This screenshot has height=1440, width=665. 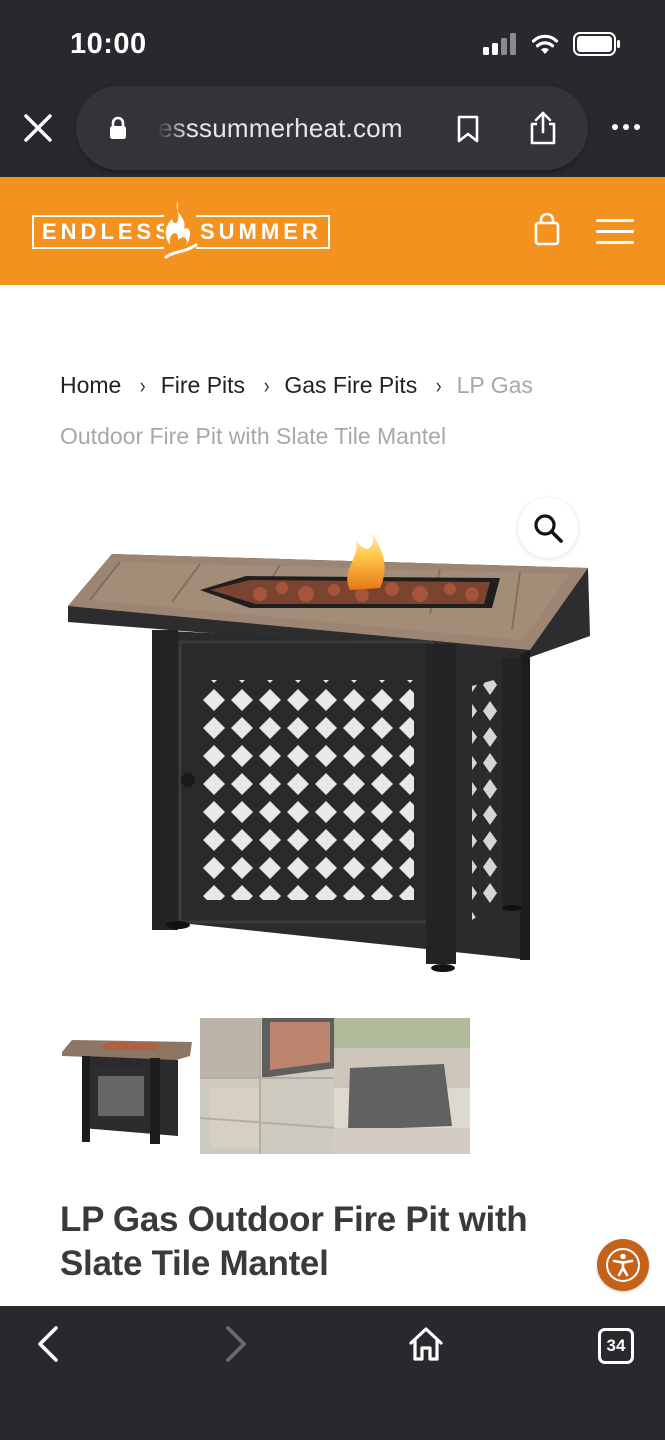 What do you see at coordinates (468, 129) in the screenshot?
I see `bookmark-icon` at bounding box center [468, 129].